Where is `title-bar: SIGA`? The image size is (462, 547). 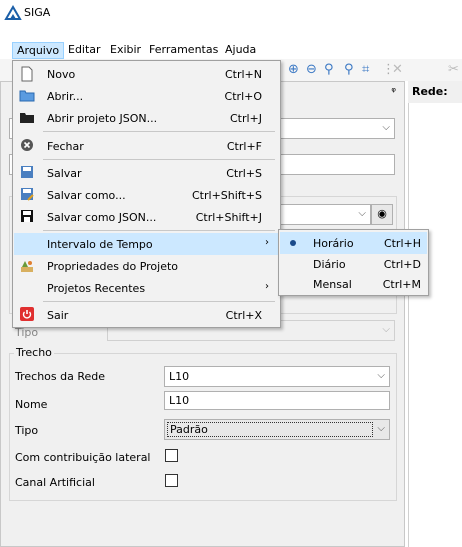
title-bar: SIGA is located at coordinates (231, 13).